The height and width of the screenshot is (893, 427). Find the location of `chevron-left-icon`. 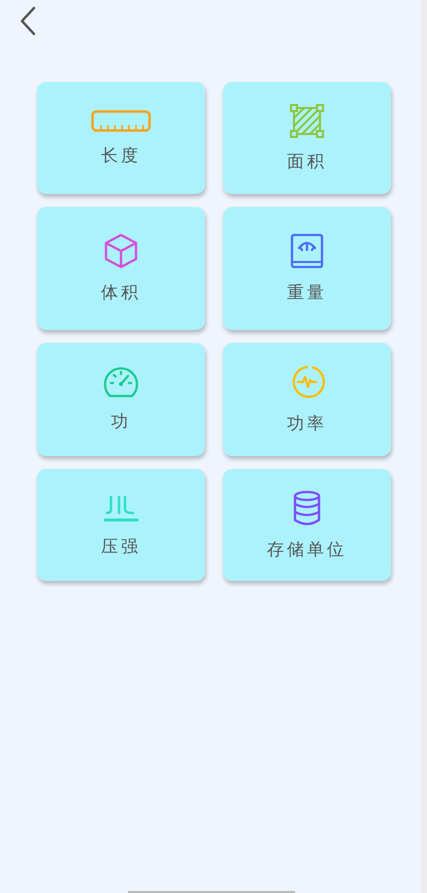

chevron-left-icon is located at coordinates (28, 21).